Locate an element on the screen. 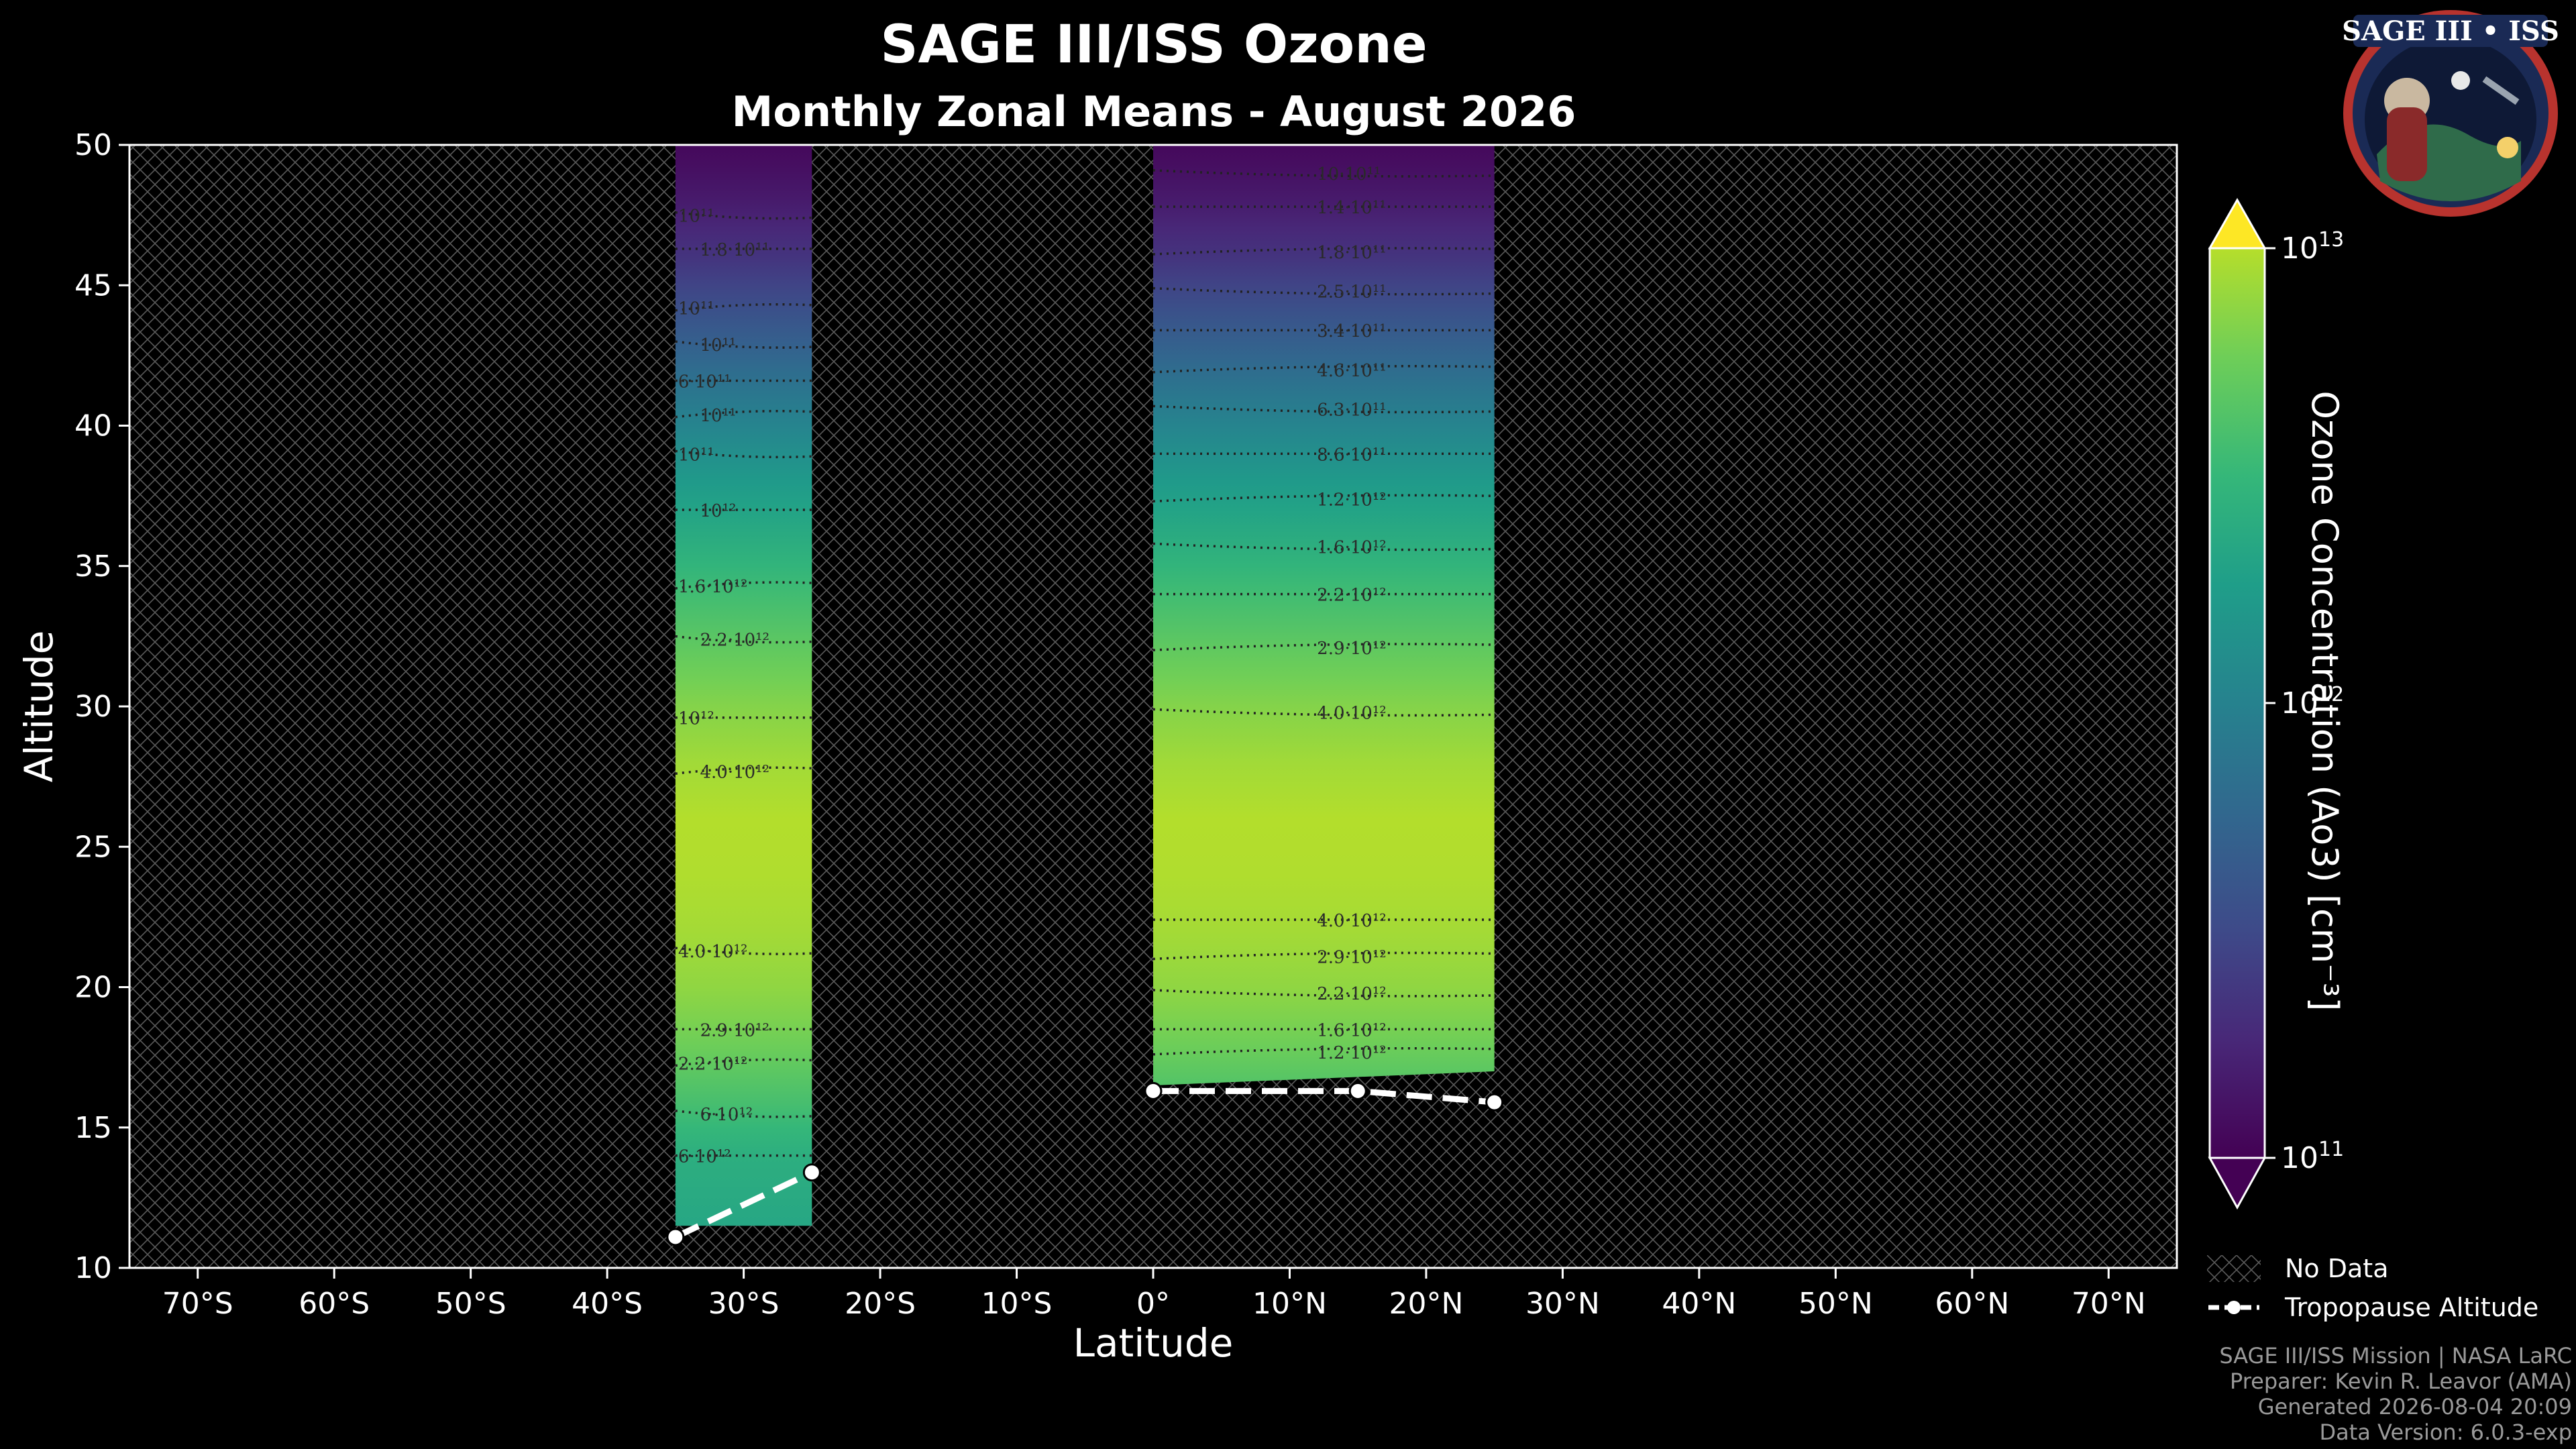  legend: No Data Tropopause Altitude is located at coordinates (2372, 1288).